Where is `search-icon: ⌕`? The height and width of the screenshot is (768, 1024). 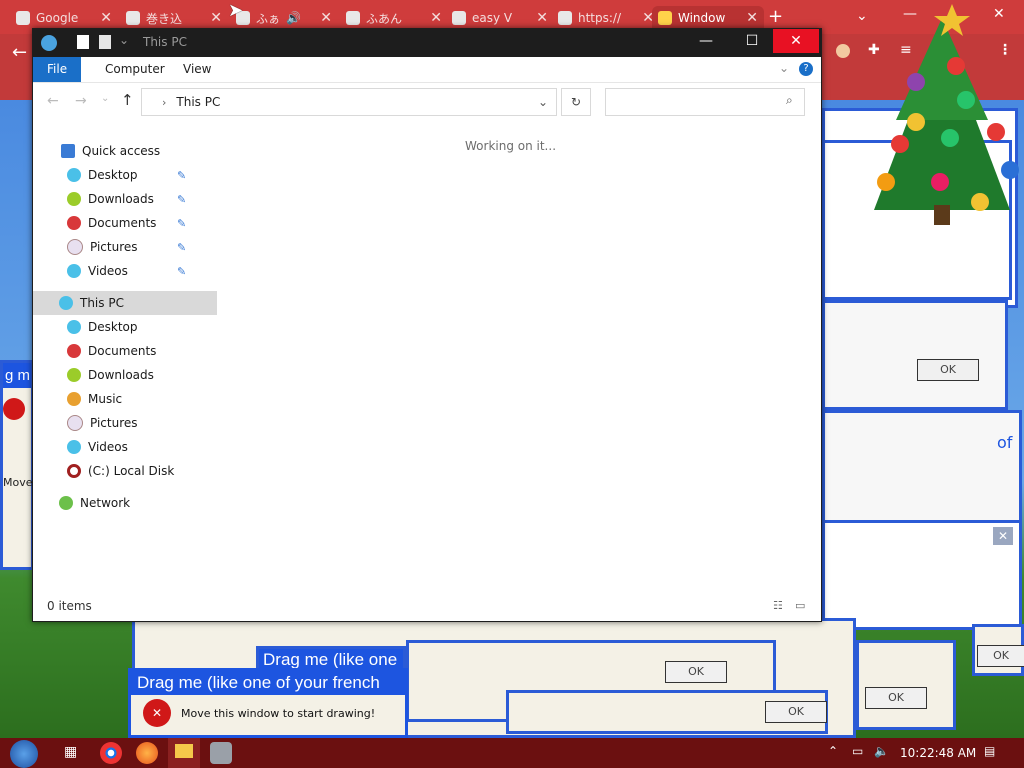
search-icon: ⌕ is located at coordinates (789, 100).